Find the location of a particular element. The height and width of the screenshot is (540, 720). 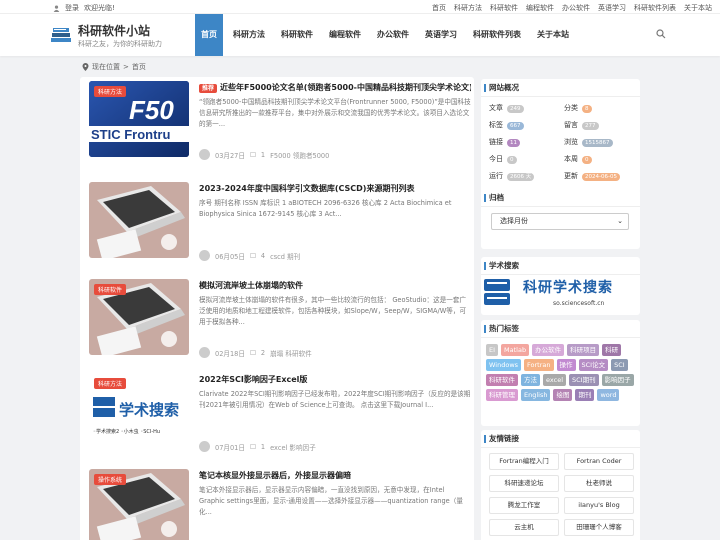

search-icon is located at coordinates (661, 34).